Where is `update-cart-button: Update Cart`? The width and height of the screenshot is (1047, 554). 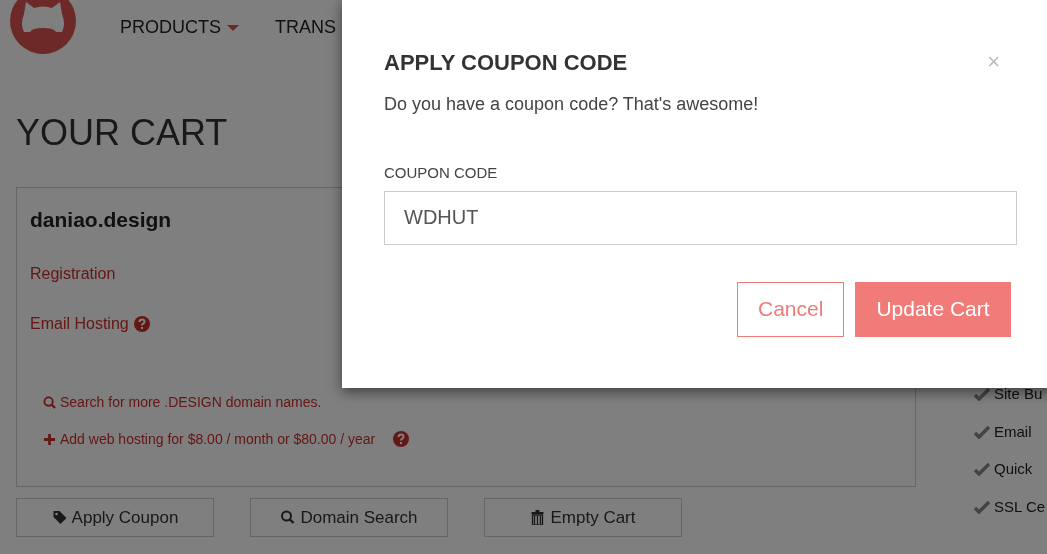 update-cart-button: Update Cart is located at coordinates (933, 309).